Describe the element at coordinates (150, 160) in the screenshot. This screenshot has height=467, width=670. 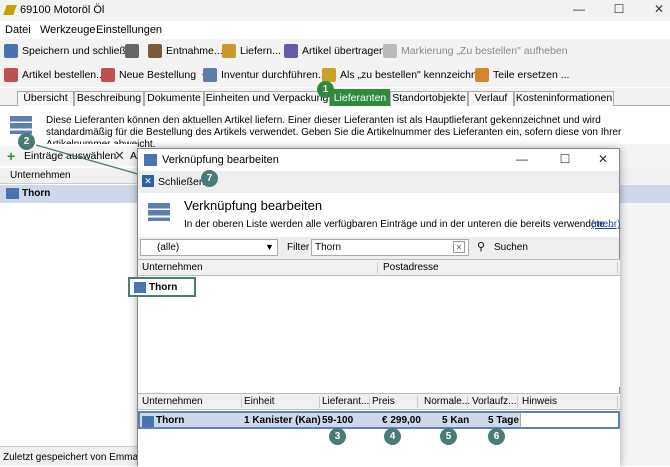
I see `dialog-icon` at that location.